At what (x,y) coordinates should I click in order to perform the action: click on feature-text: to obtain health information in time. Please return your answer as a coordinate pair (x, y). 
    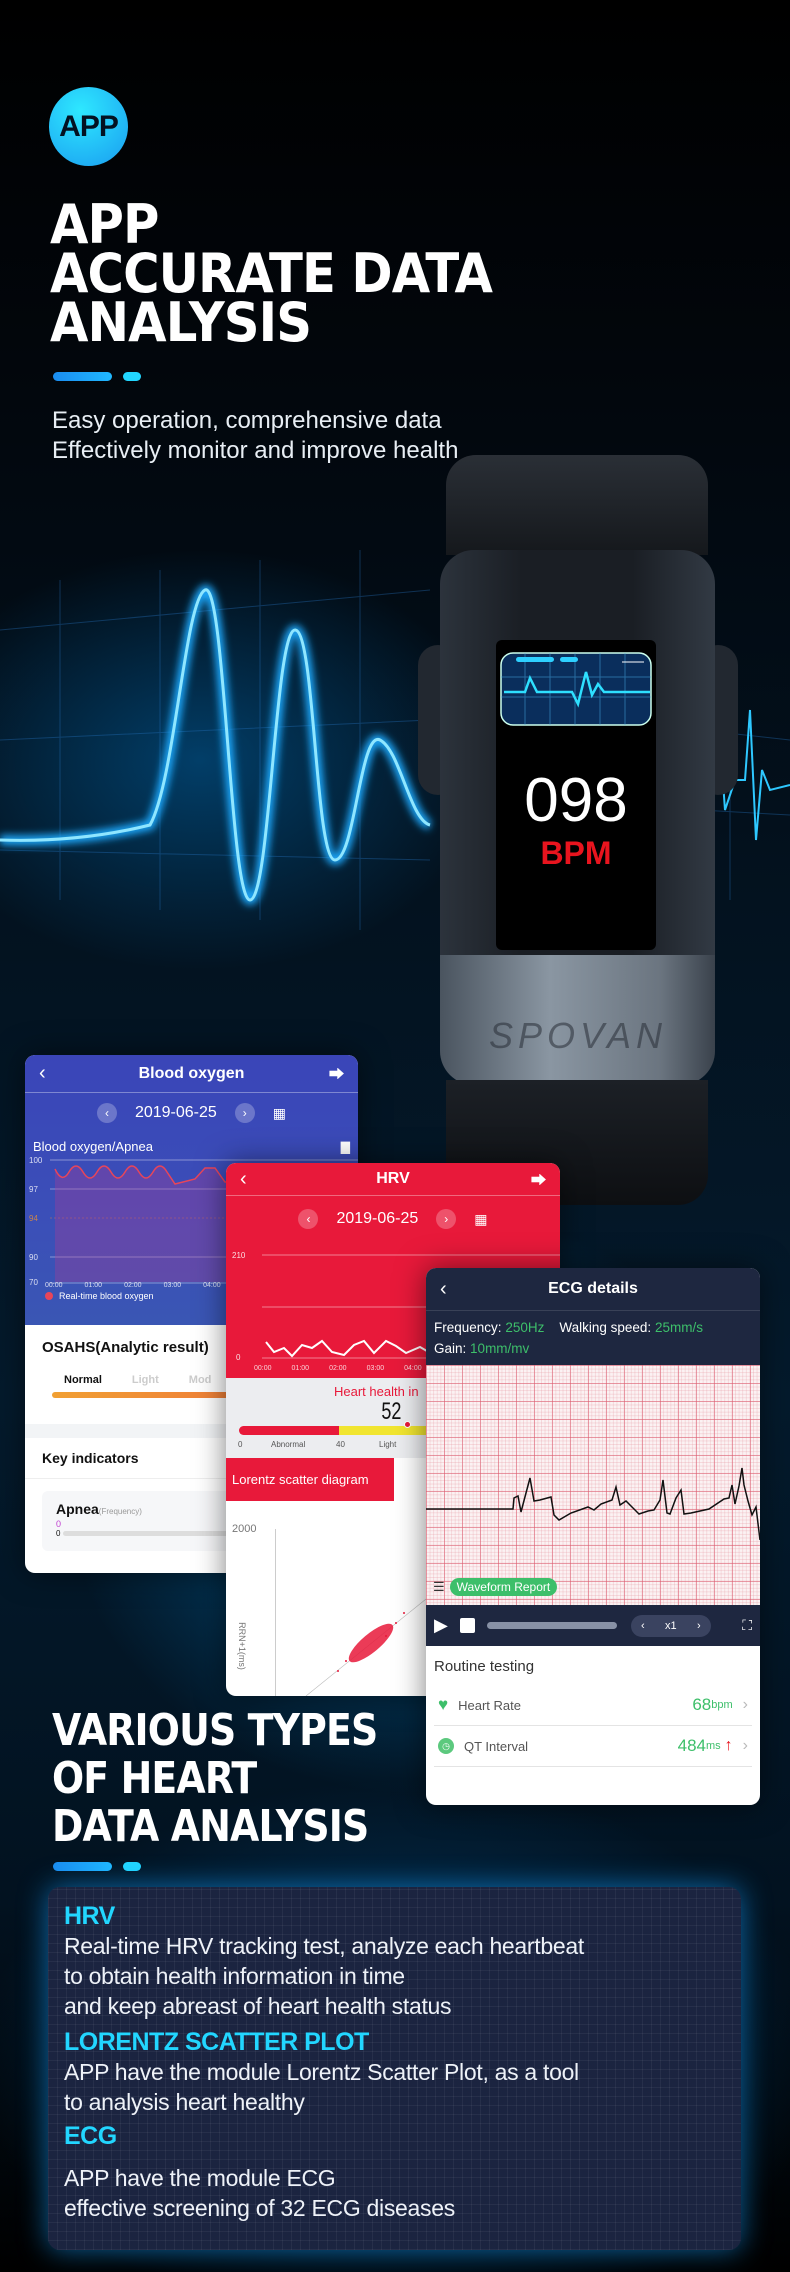
    Looking at the image, I should click on (234, 1976).